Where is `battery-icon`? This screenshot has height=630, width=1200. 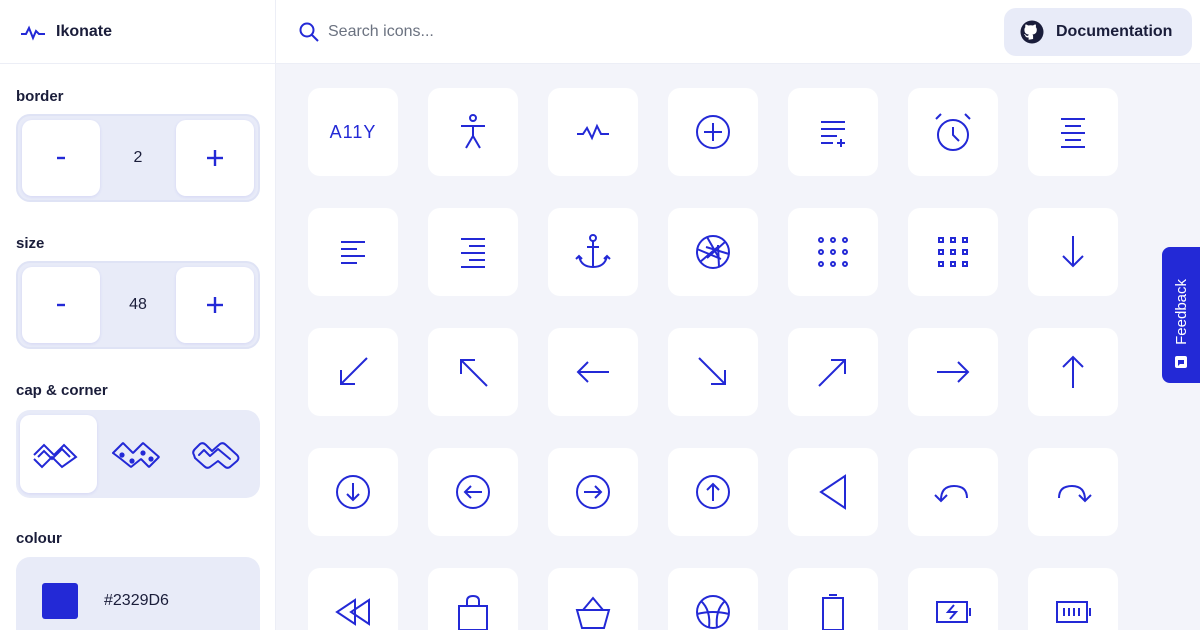
battery-icon is located at coordinates (833, 612).